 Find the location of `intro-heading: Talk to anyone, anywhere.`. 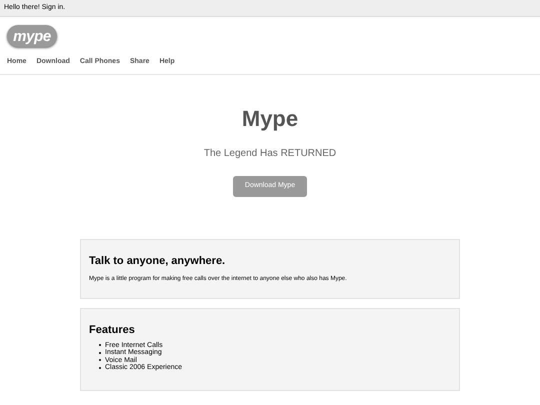

intro-heading: Talk to anyone, anywhere. is located at coordinates (157, 261).